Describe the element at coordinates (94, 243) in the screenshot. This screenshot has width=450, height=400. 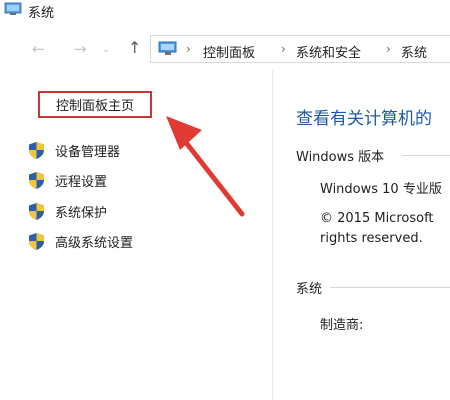
I see `sidebar-item-label: 高级系统设置` at that location.